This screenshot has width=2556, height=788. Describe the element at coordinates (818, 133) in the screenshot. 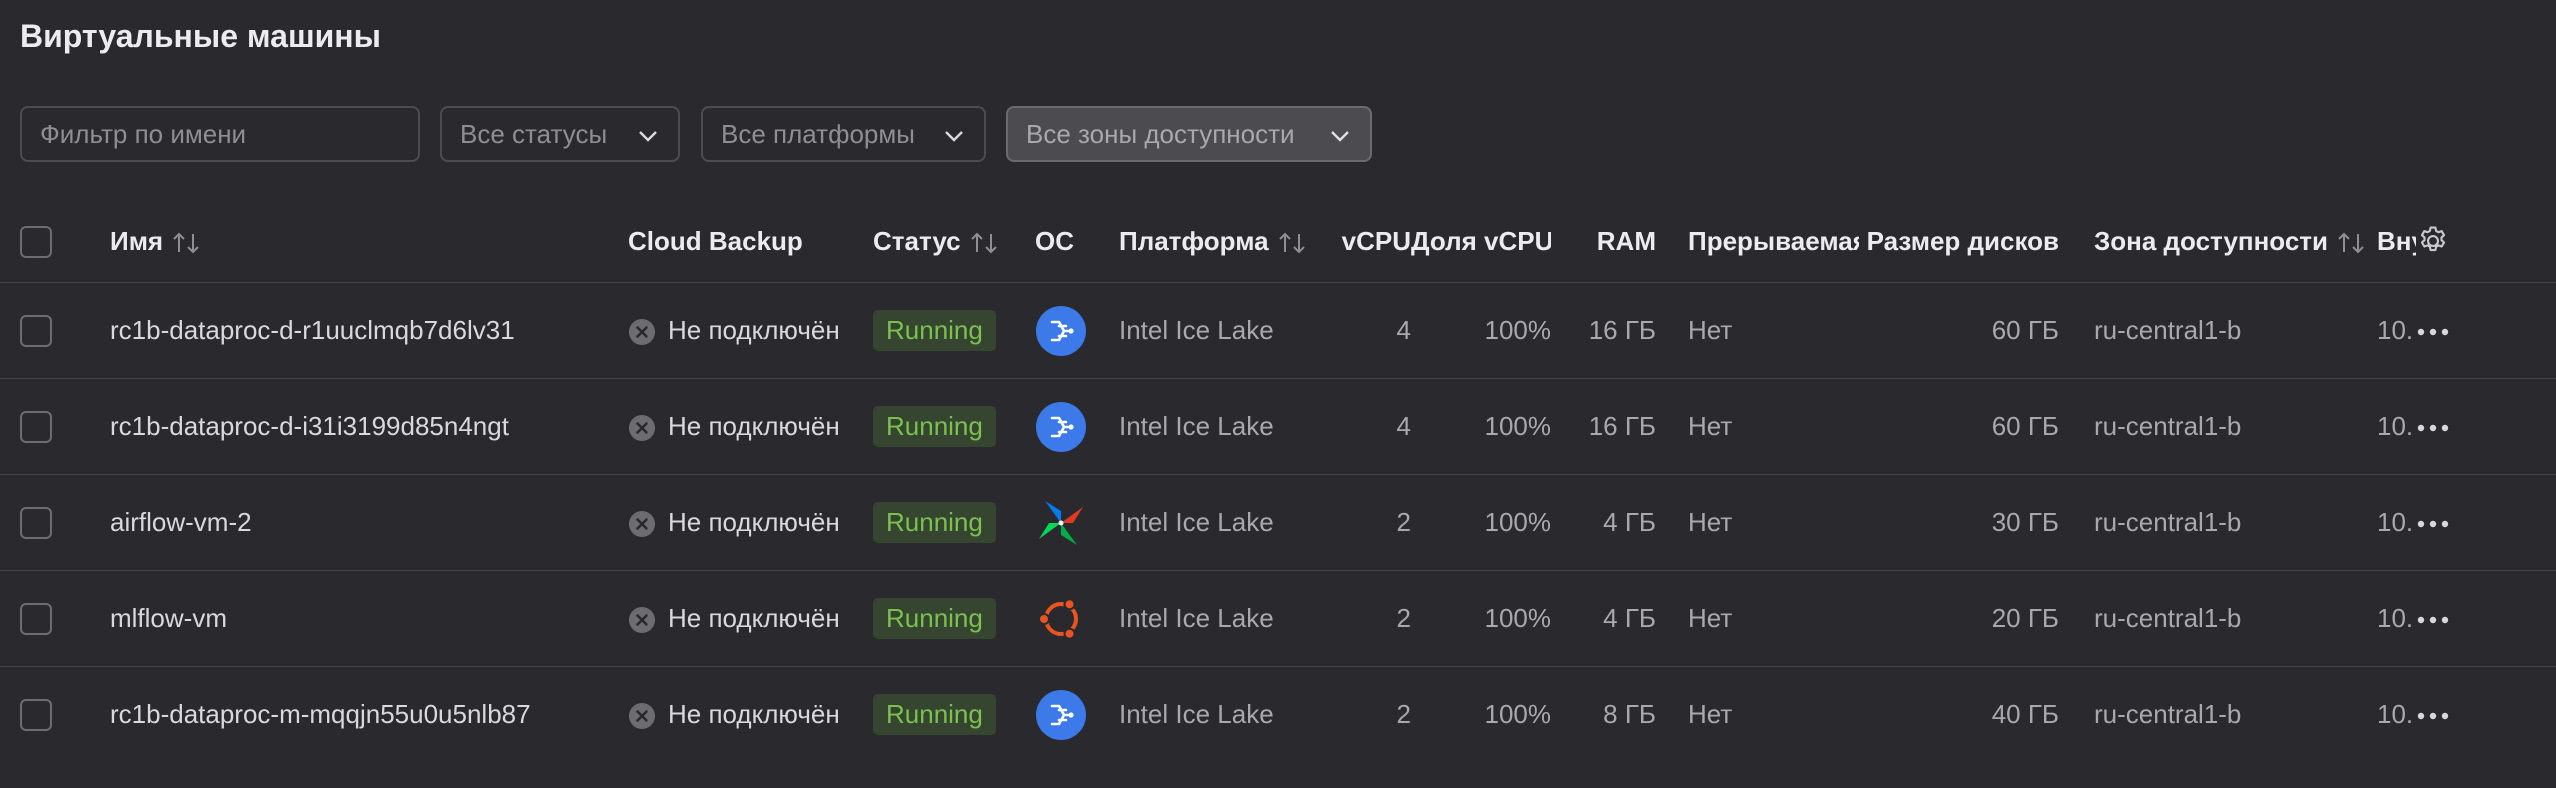

I see `platform-filter-value: Все платформы` at that location.